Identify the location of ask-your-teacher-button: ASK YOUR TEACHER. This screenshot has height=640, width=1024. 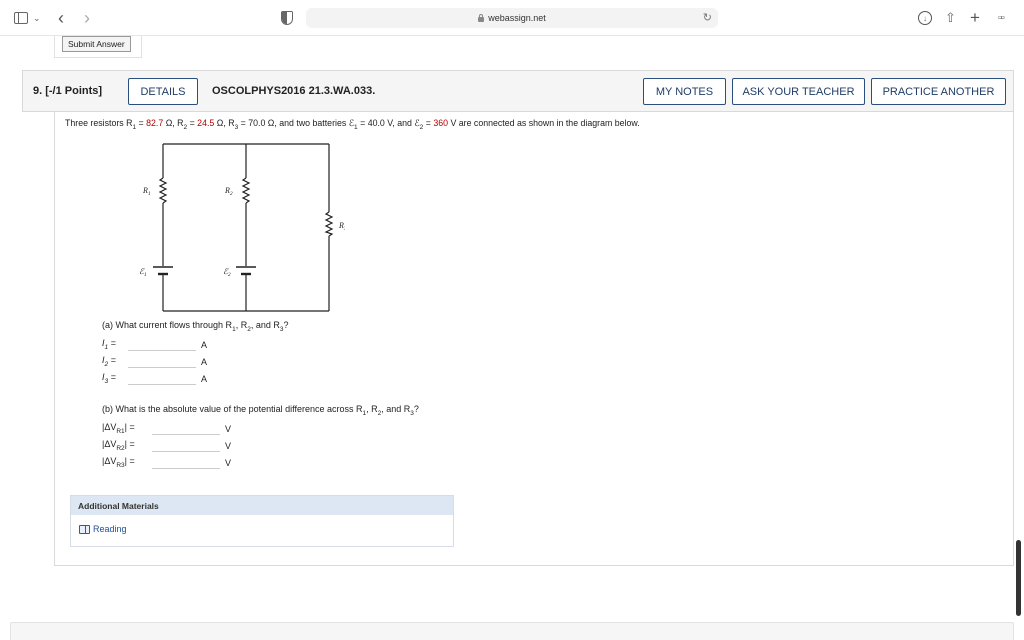
(798, 91).